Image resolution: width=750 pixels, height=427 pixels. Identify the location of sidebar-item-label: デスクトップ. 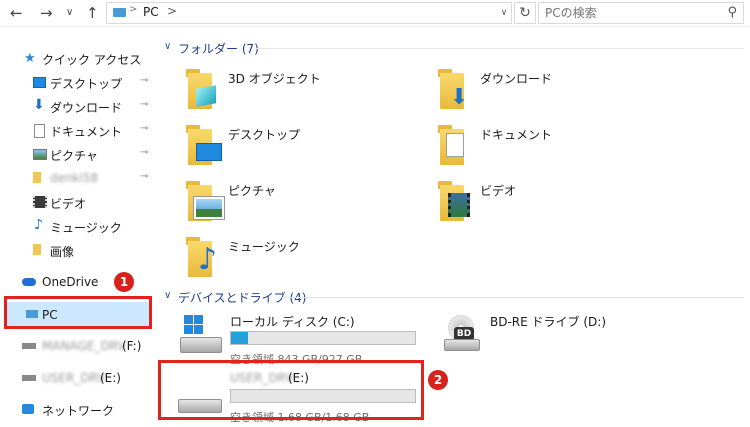
(86, 84).